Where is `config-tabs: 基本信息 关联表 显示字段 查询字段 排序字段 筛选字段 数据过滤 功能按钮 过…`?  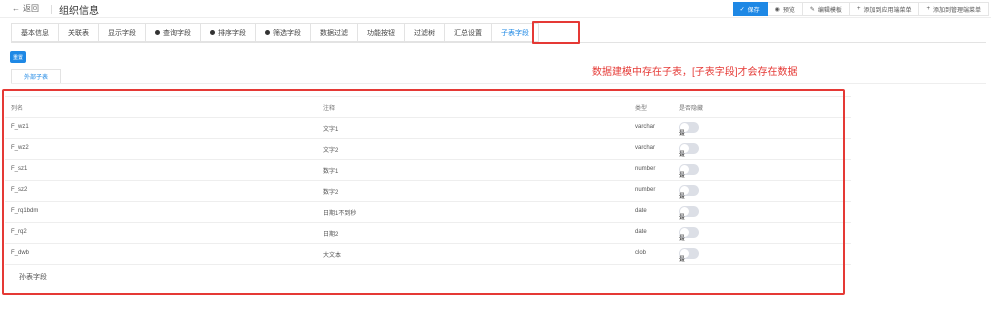 config-tabs: 基本信息 关联表 显示字段 查询字段 排序字段 筛选字段 数据过滤 功能按钮 过… is located at coordinates (275, 32).